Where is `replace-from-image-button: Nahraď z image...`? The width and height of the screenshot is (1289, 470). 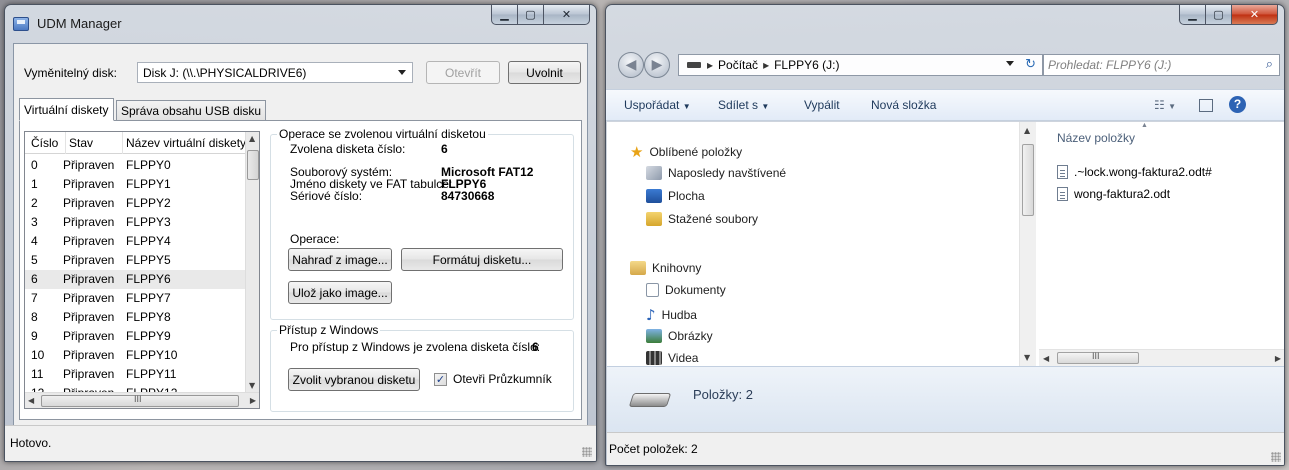 replace-from-image-button: Nahraď z image... is located at coordinates (340, 259).